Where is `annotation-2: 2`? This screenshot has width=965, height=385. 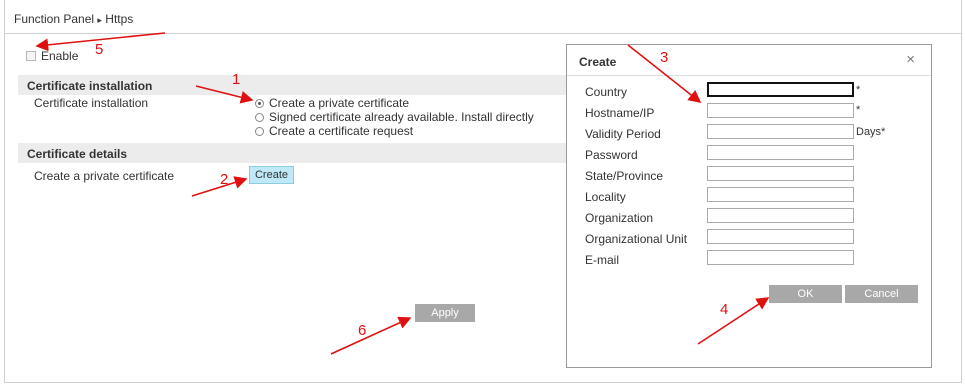 annotation-2: 2 is located at coordinates (224, 179).